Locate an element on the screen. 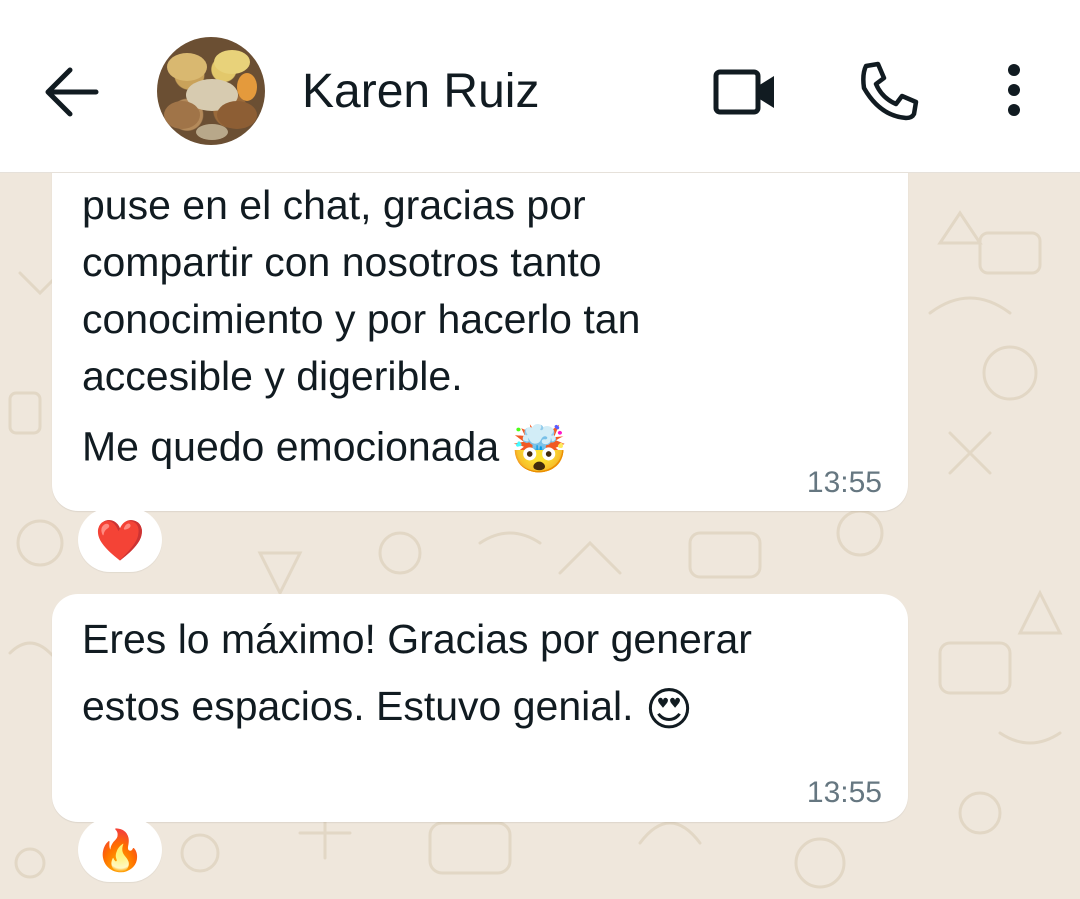  message-text-line: Me quedo emocionada 🤯 is located at coordinates (325, 449).